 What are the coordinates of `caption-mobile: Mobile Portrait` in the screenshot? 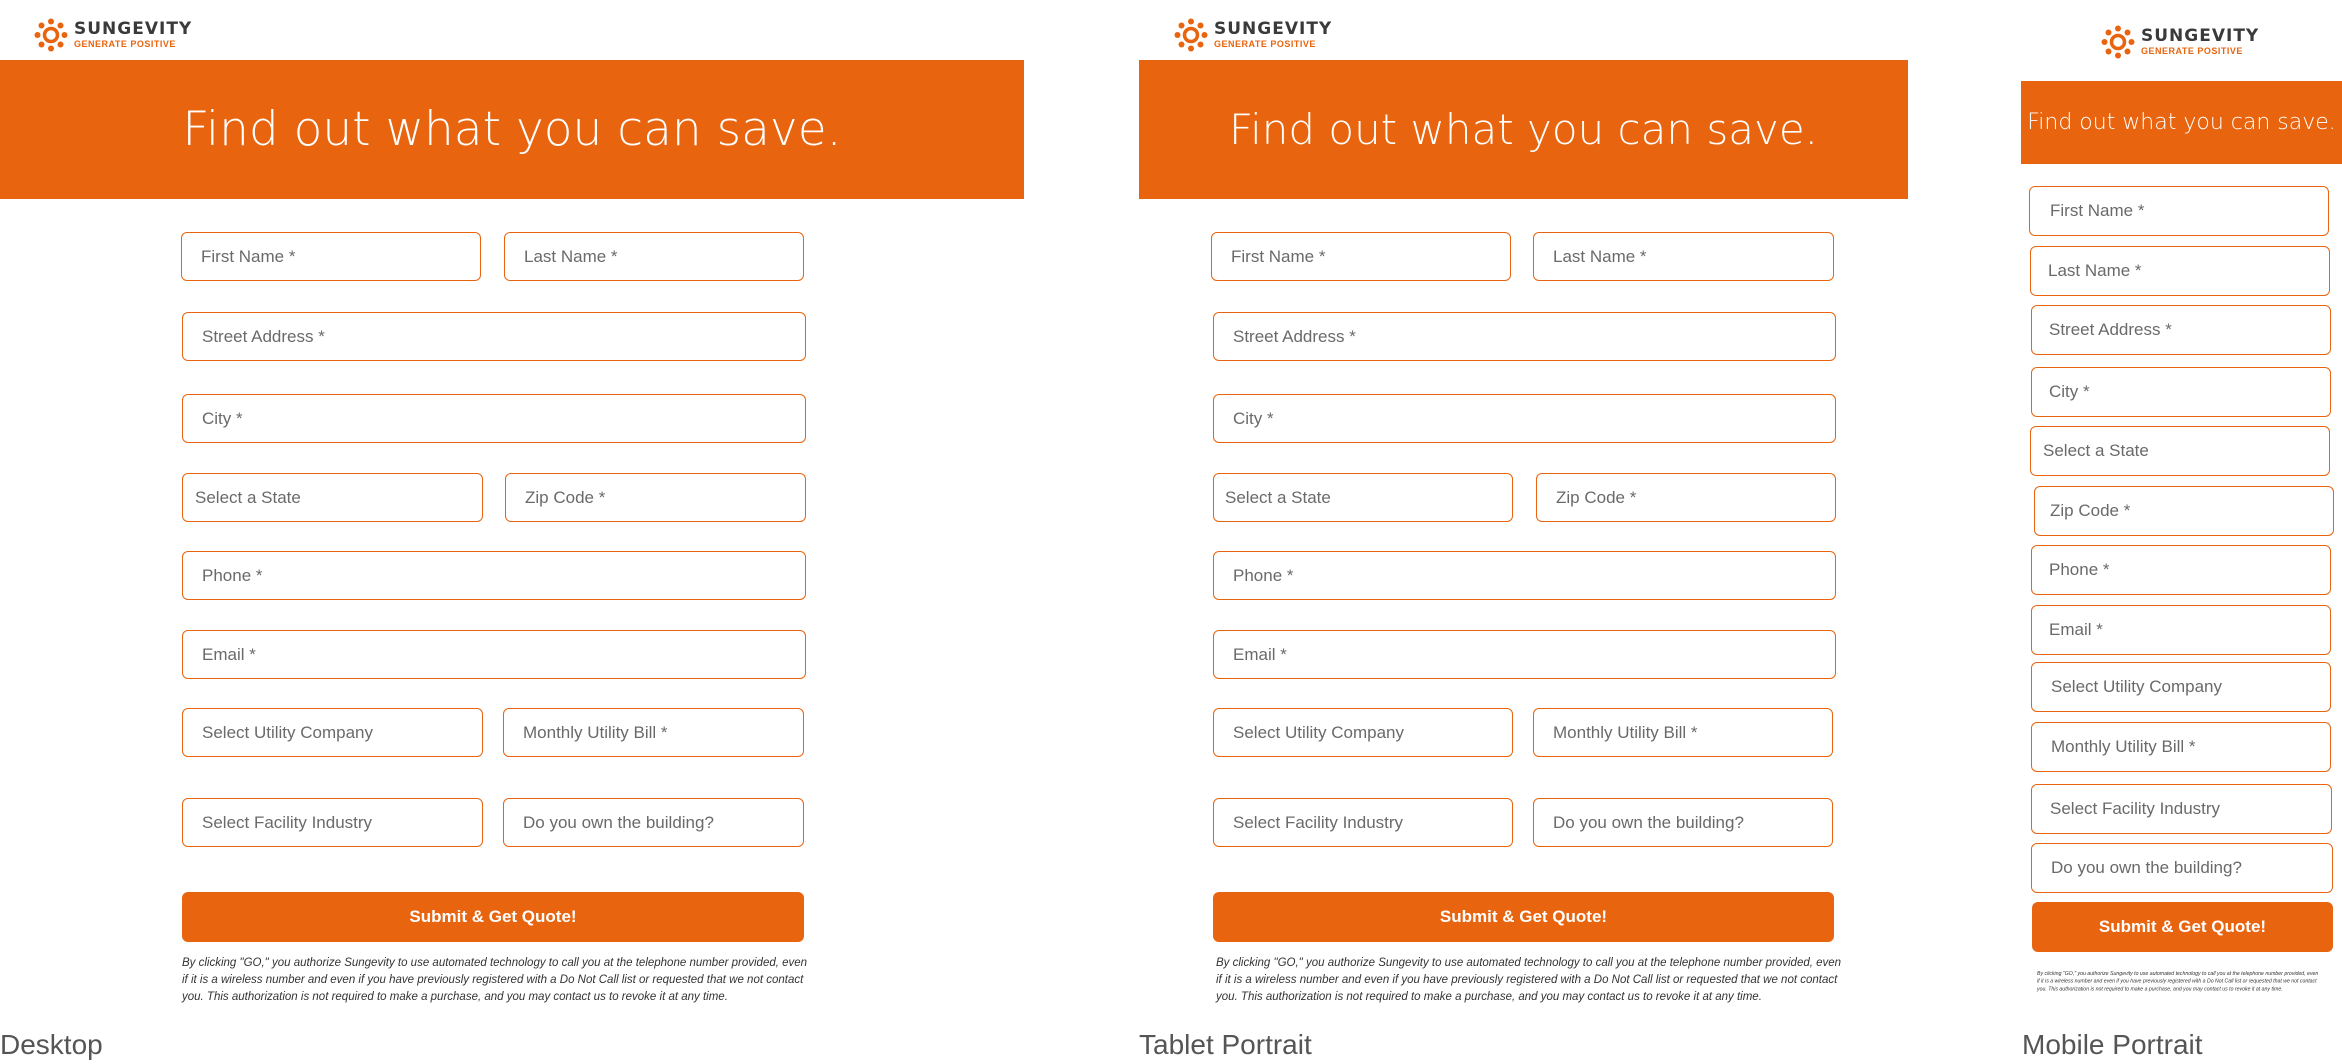 It's located at (2112, 1044).